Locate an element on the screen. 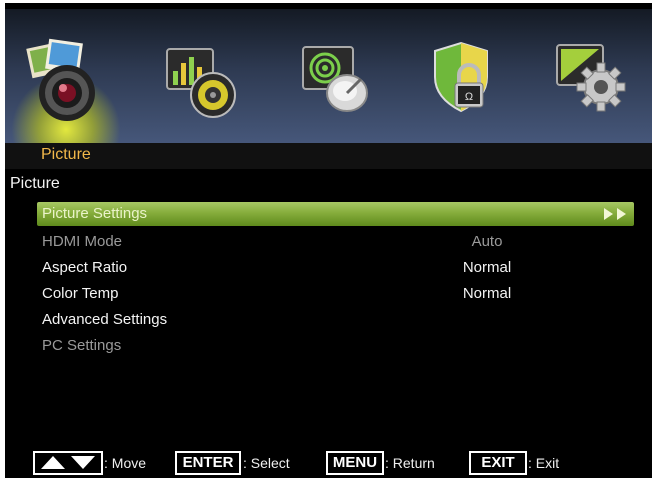  enter-key: ENTER is located at coordinates (208, 463).